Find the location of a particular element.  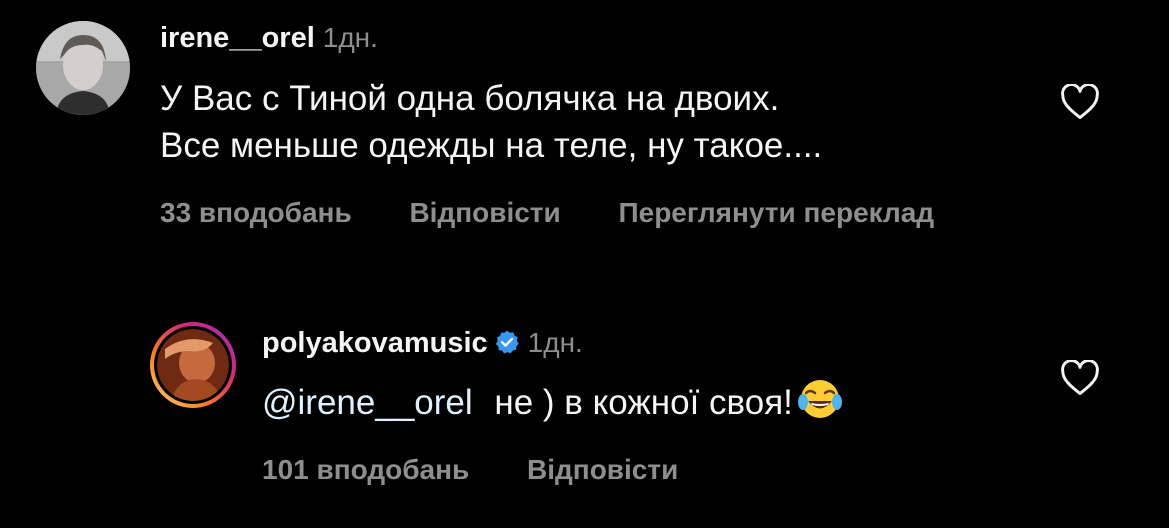

comment-body: не ) в кожної своя! is located at coordinates (638, 402).